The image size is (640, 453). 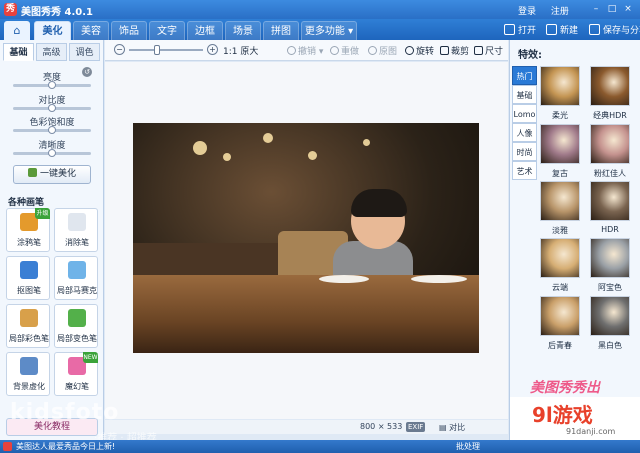 What do you see at coordinates (419, 50) in the screenshot?
I see `rotate-button: 旋转` at bounding box center [419, 50].